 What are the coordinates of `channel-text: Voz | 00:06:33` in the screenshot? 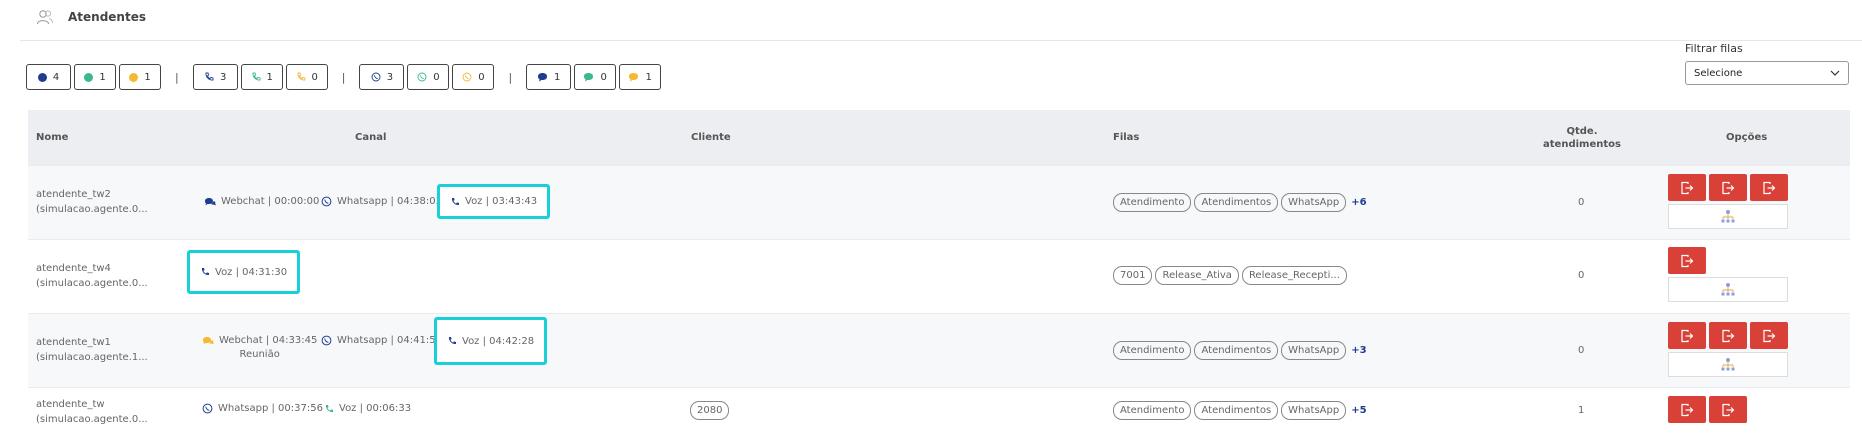 It's located at (375, 408).